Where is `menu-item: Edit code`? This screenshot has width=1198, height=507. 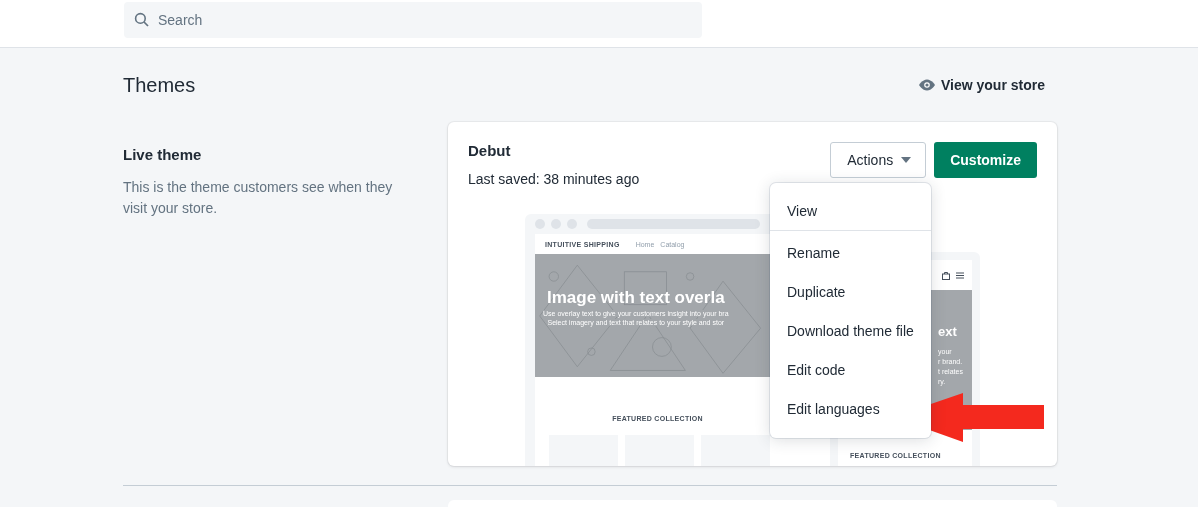
menu-item: Edit code is located at coordinates (850, 369).